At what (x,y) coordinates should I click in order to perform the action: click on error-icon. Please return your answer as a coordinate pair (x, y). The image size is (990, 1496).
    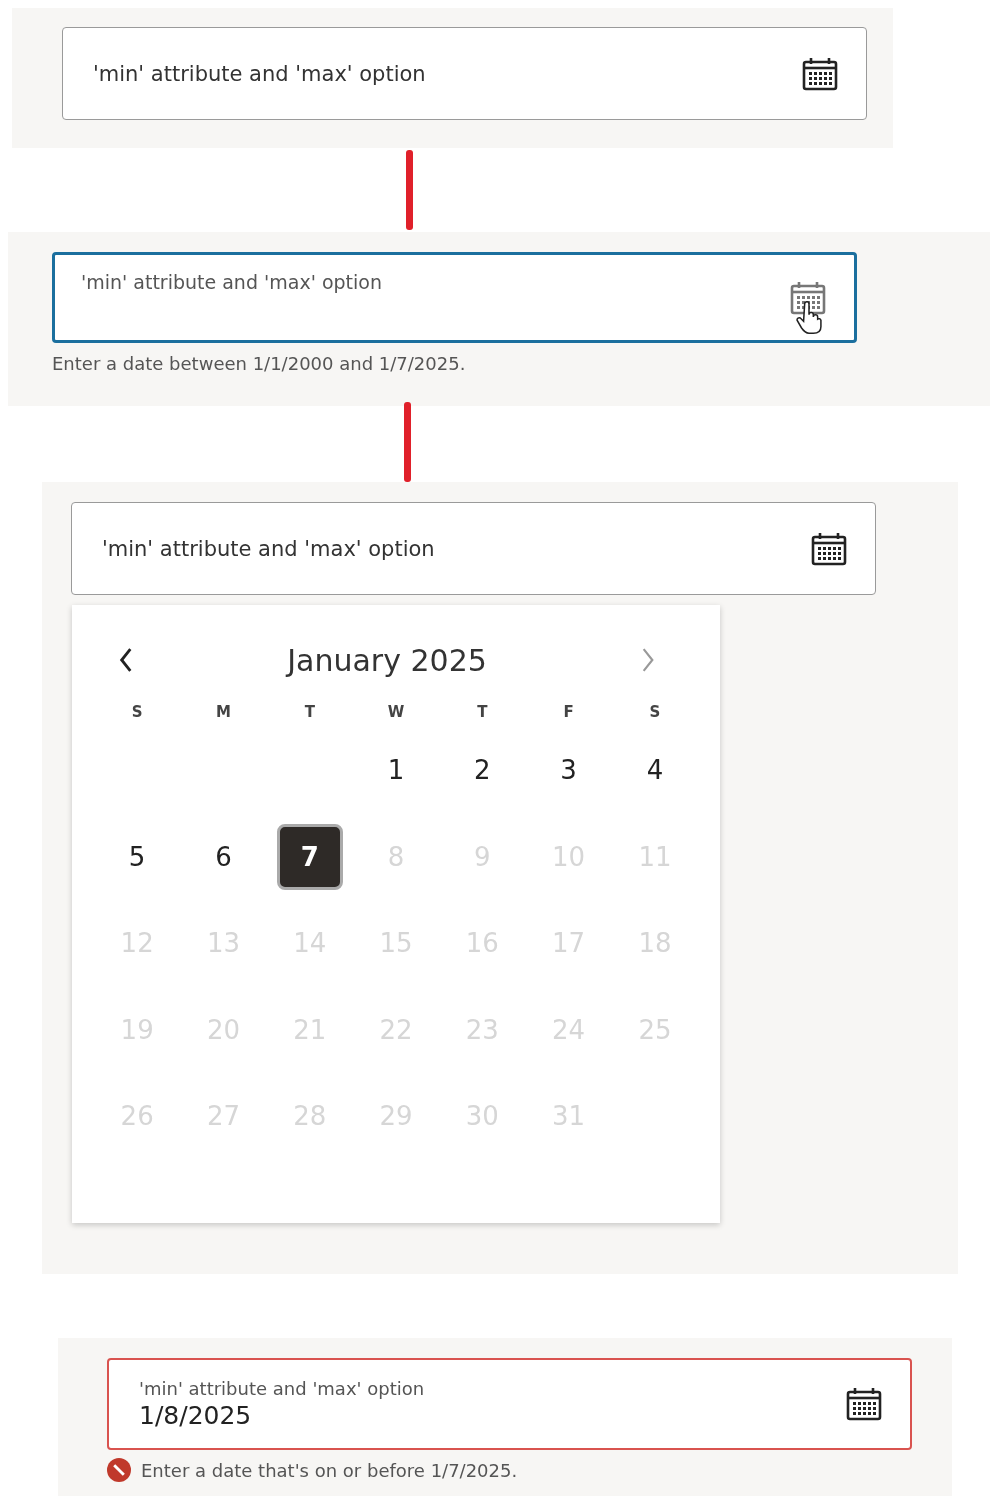
    Looking at the image, I should click on (119, 1470).